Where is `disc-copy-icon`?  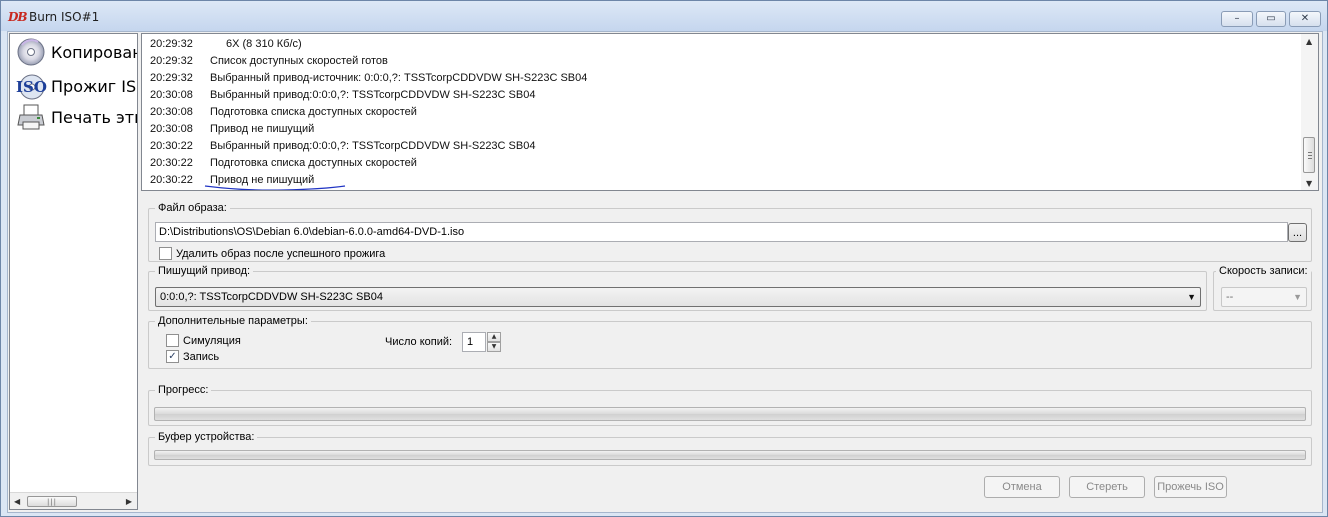
disc-copy-icon is located at coordinates (31, 52).